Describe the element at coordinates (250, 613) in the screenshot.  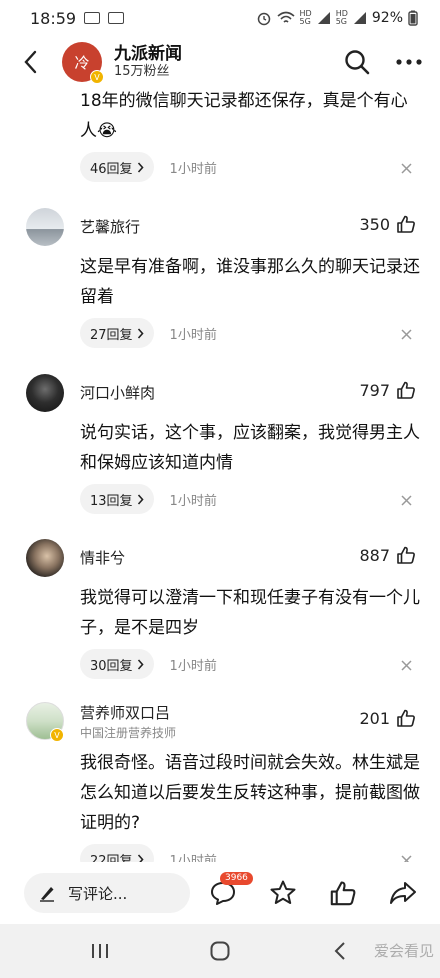
I see `comment-text: 我觉得可以澄清一下和现任妻子有没有一个儿子，是不是四岁` at that location.